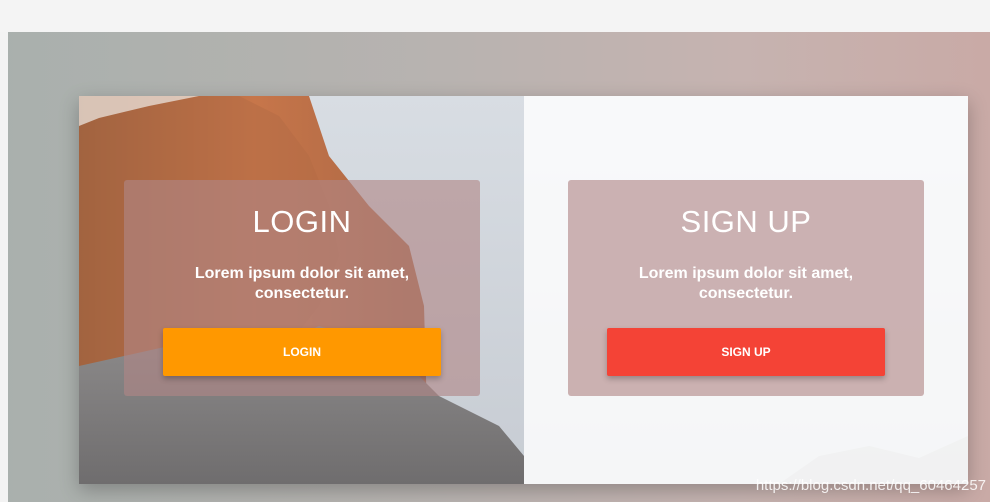 Image resolution: width=990 pixels, height=502 pixels. What do you see at coordinates (746, 221) in the screenshot?
I see `signup-title: SIGN UP` at bounding box center [746, 221].